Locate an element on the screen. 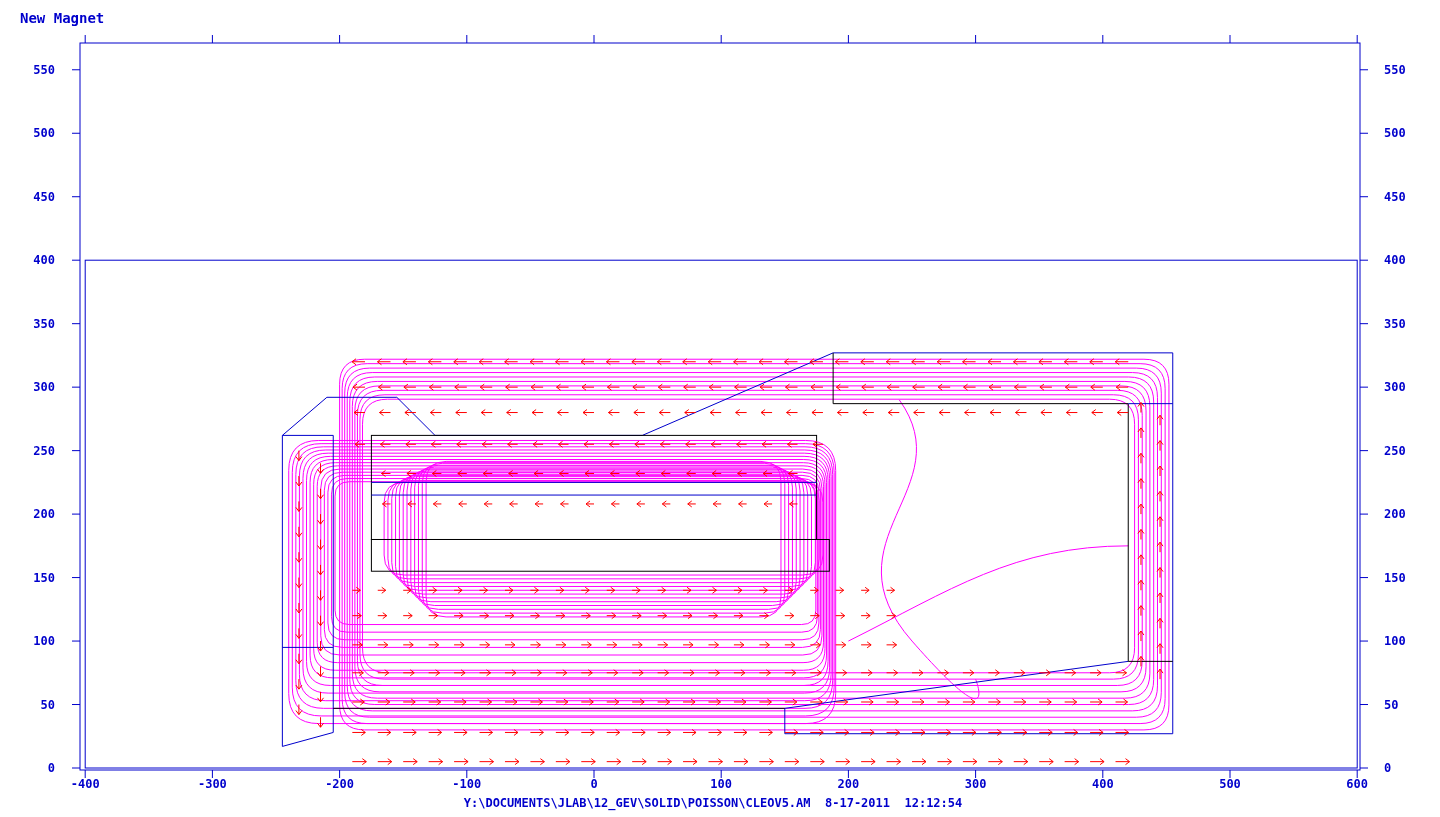  x-tick-label: 300 is located at coordinates (975, 784).